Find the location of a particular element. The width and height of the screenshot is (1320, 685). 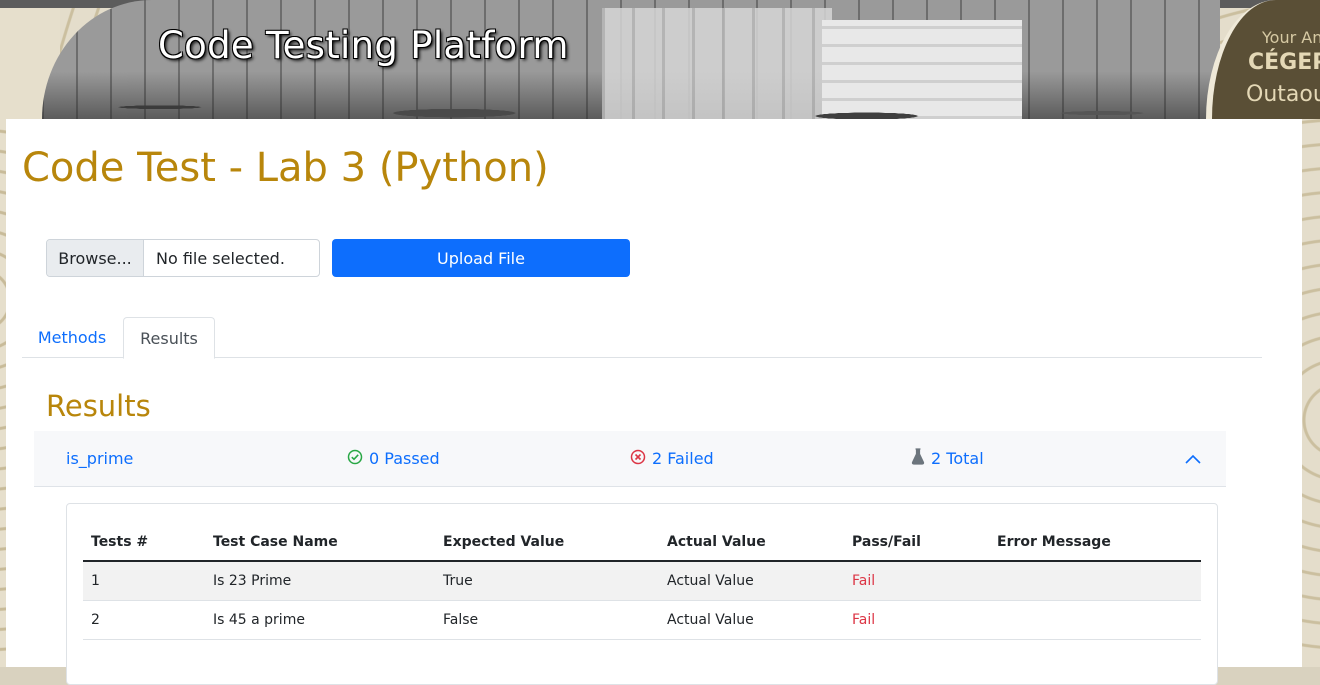

upload-file-button: Upload File is located at coordinates (481, 258).